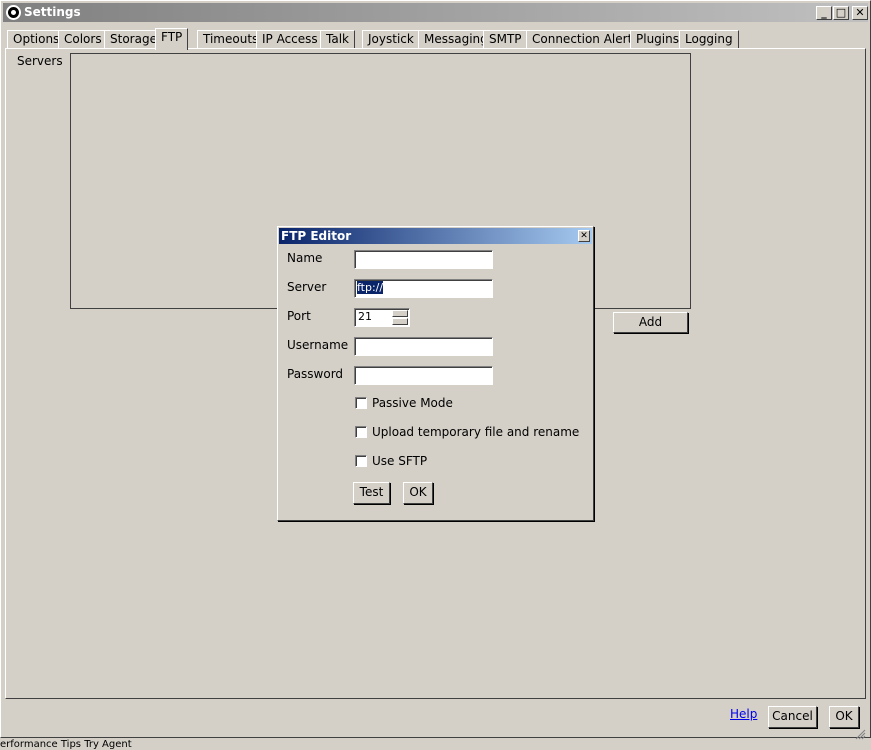  Describe the element at coordinates (400, 313) in the screenshot. I see `spin-up-arrow-icon` at that location.